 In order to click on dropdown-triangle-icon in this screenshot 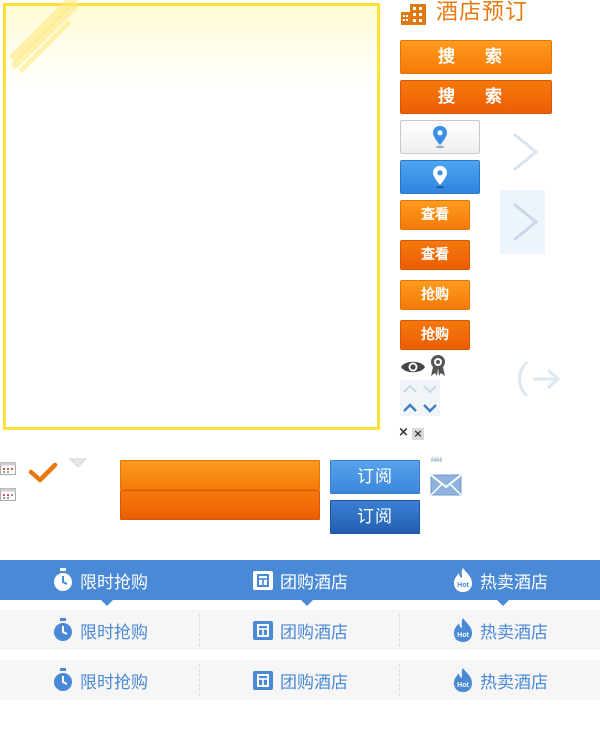, I will do `click(78, 464)`.